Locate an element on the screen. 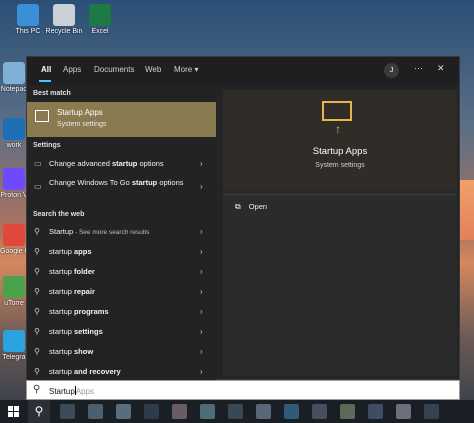  desktop-icon-label: work is located at coordinates (14, 145).